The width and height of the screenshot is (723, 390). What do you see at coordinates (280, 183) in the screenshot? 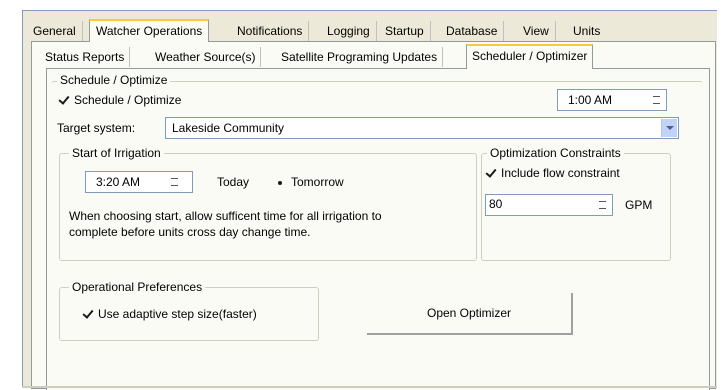
I see `radio-selected-icon` at bounding box center [280, 183].